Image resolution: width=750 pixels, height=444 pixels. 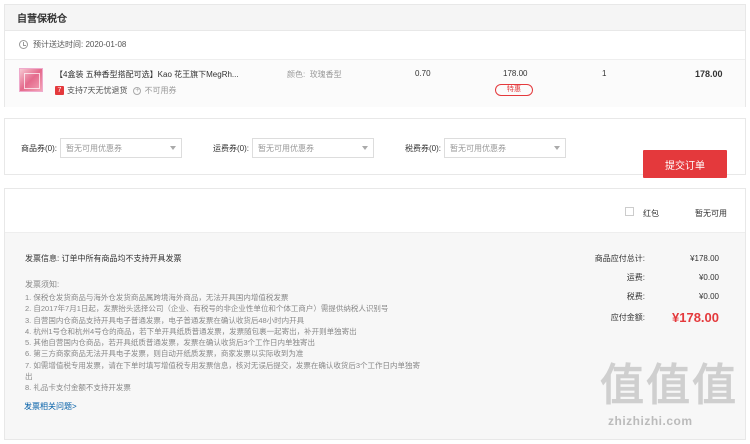 I want to click on goods-total-row: 商品应付总计: ¥178.00, so click(x=644, y=258).